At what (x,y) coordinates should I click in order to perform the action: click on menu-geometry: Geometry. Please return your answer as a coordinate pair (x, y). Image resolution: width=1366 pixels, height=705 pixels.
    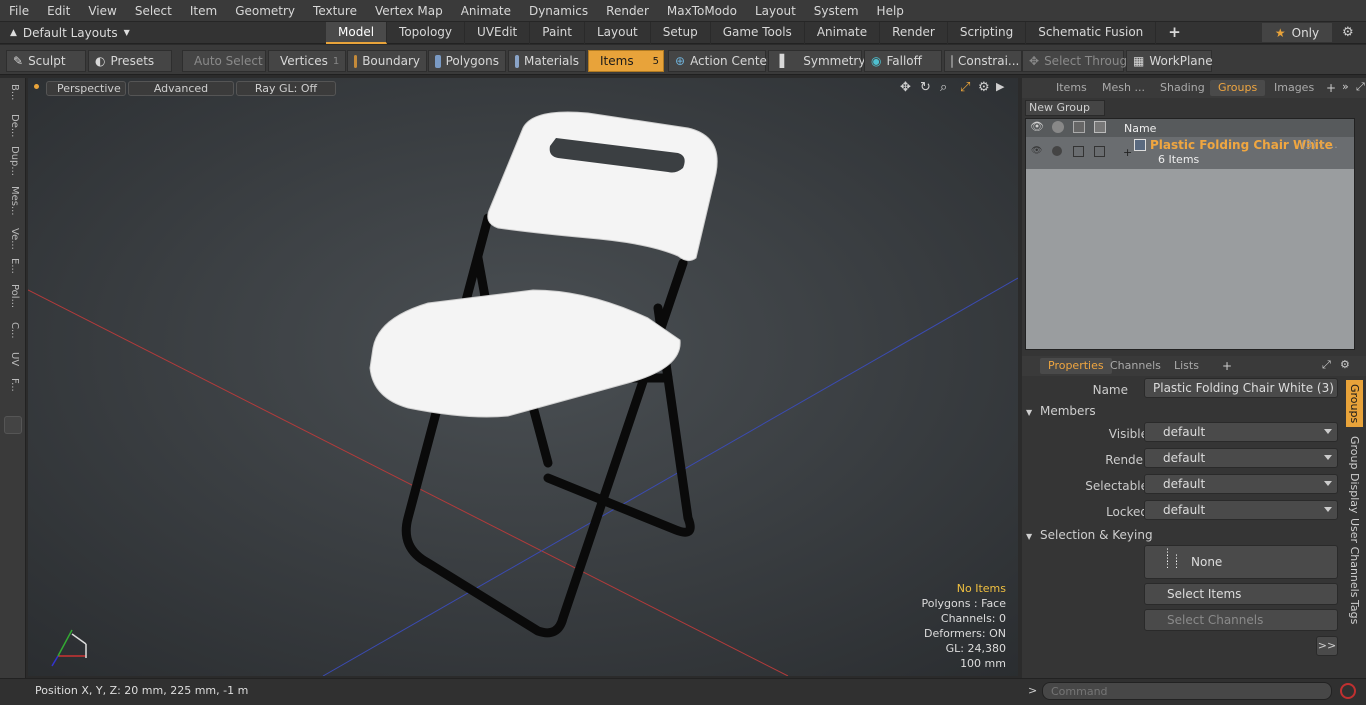
    Looking at the image, I should click on (265, 11).